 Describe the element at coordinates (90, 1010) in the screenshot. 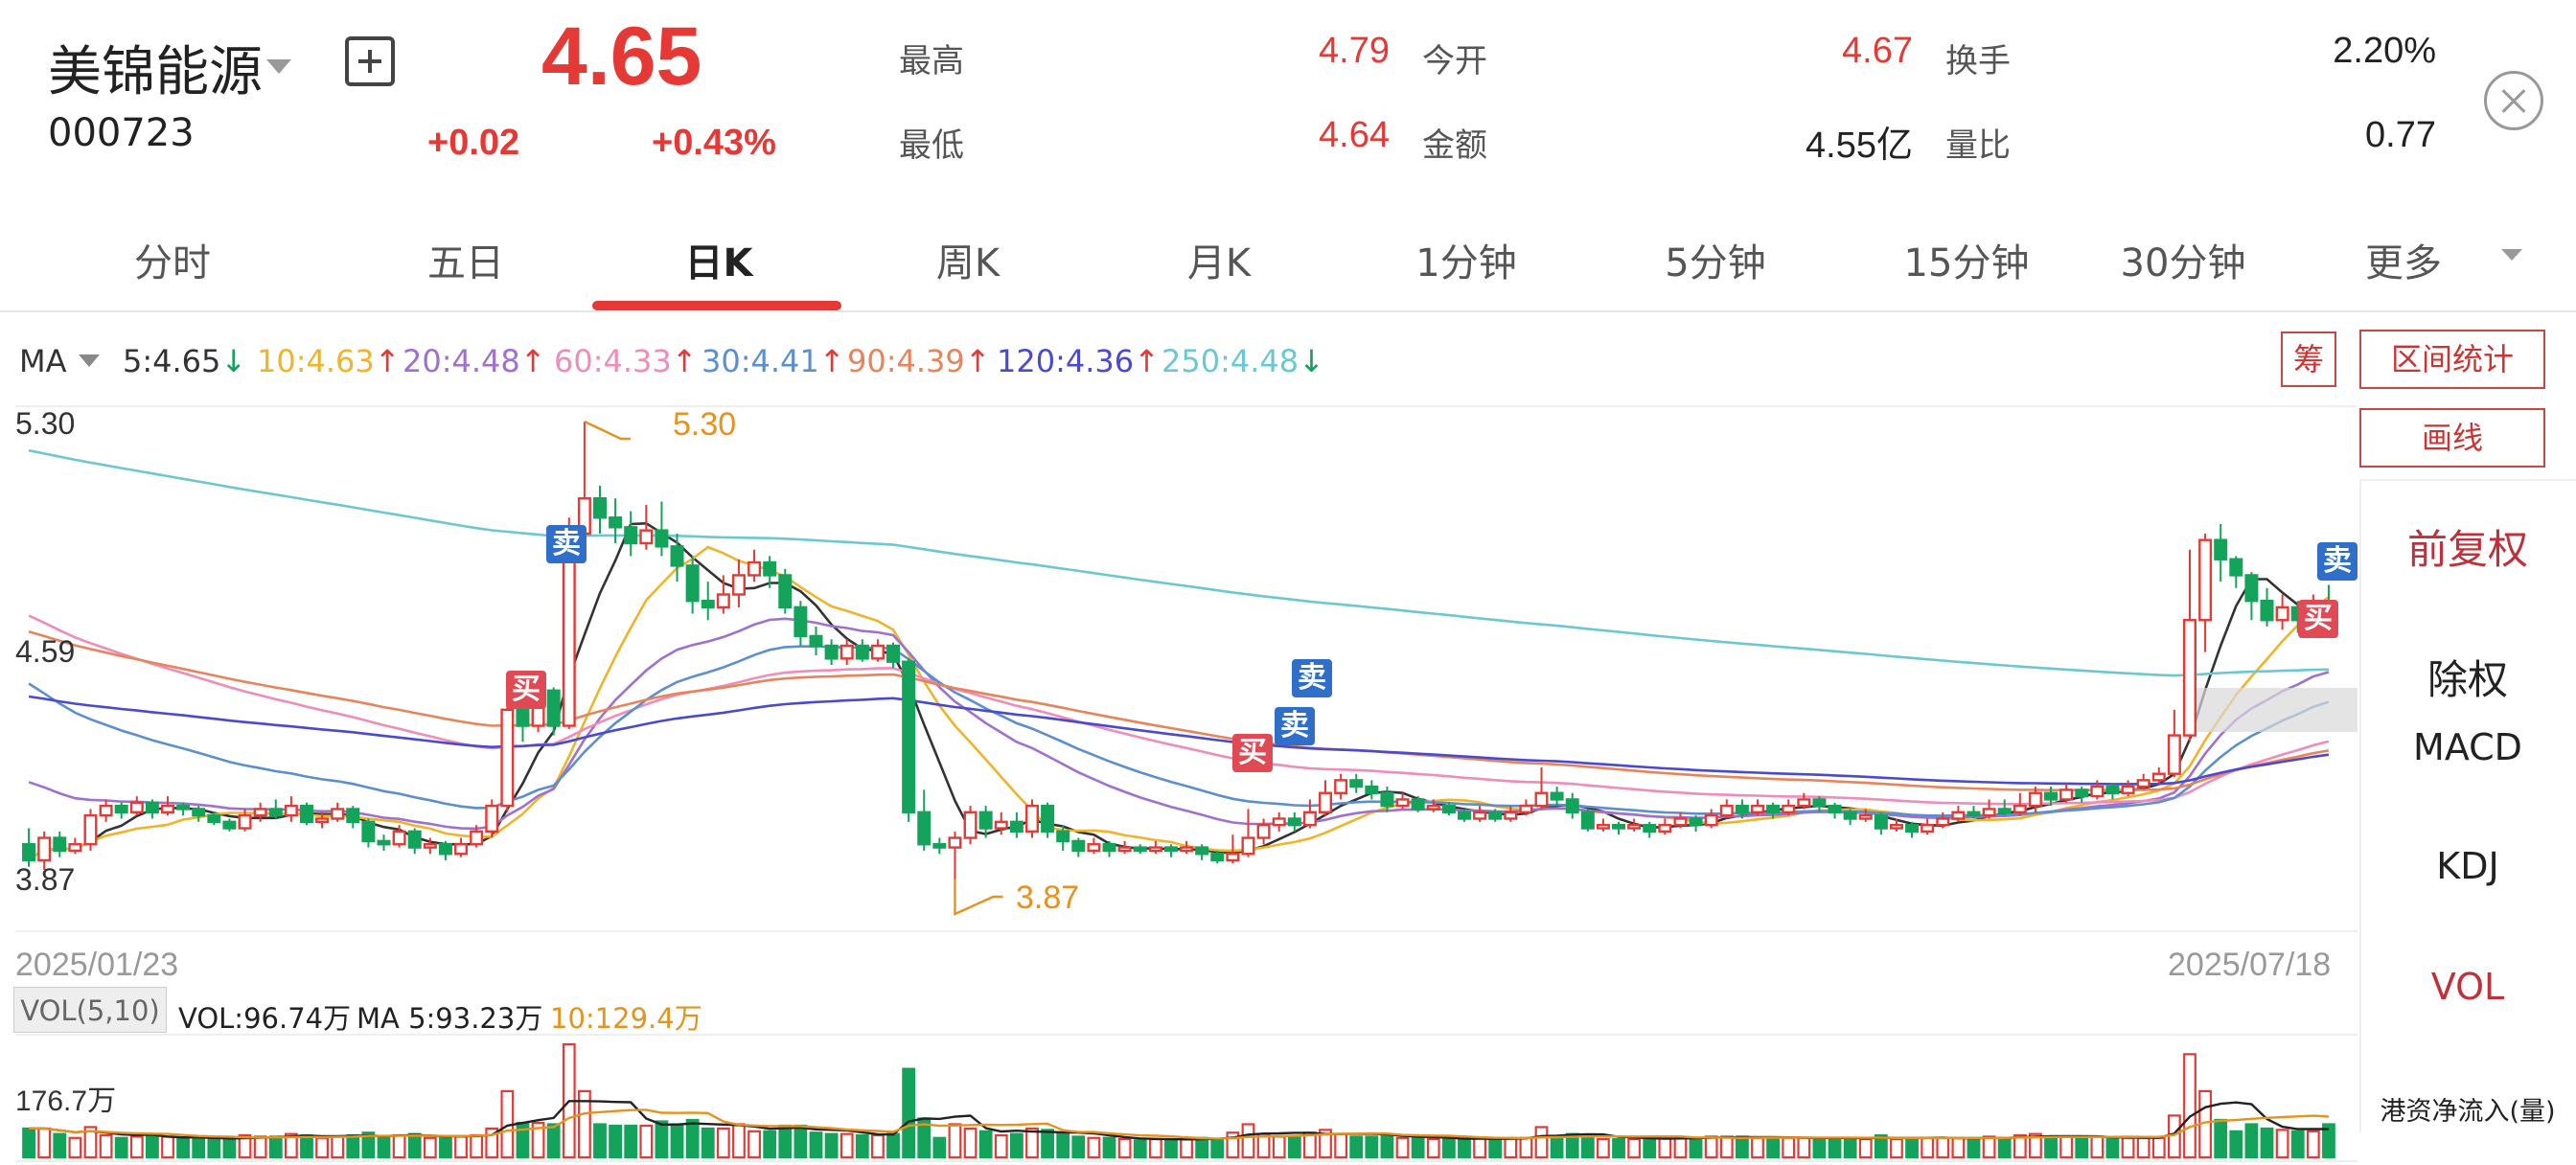

I see `vol-indicator-badge: VOL(5,10)` at that location.